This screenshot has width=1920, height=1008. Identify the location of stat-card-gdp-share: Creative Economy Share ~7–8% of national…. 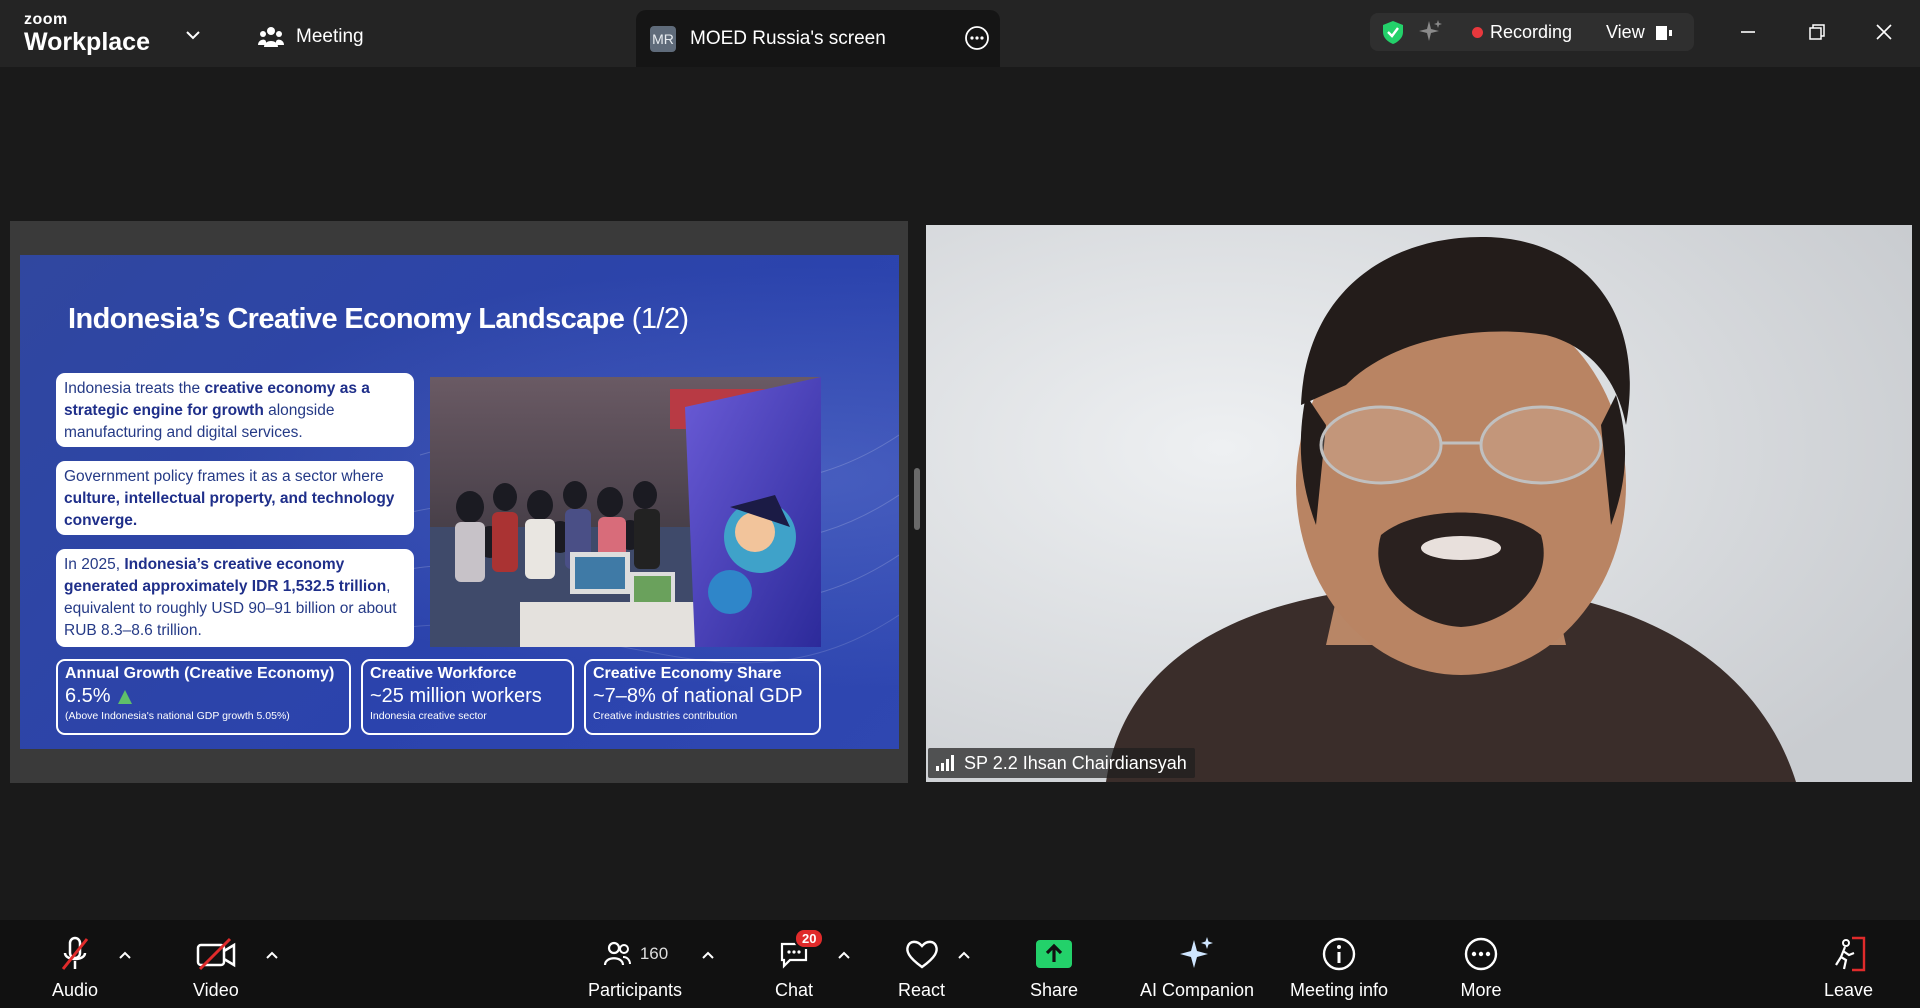
(702, 697).